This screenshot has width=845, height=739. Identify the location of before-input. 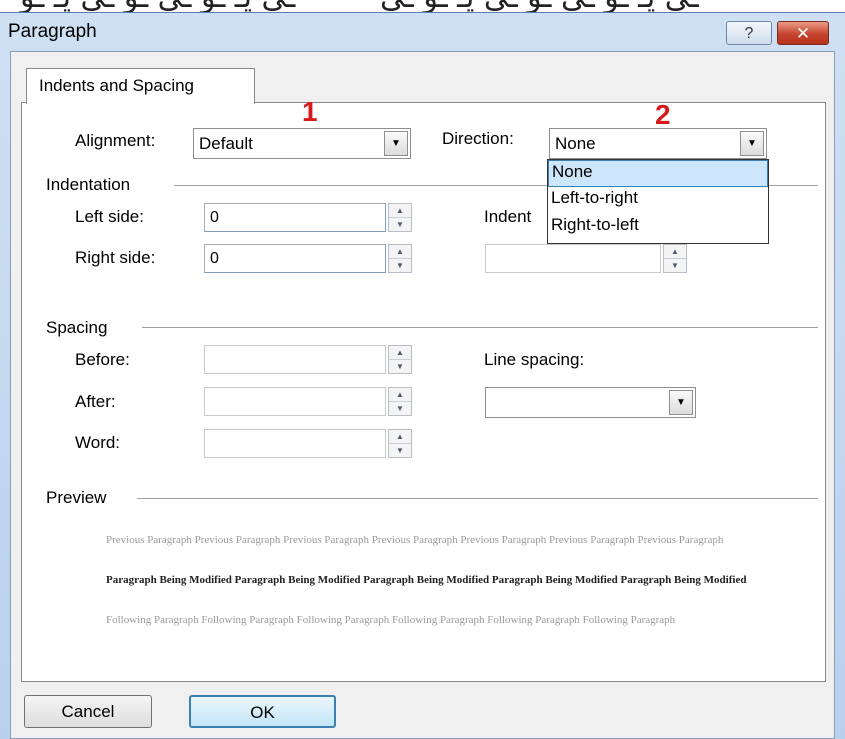
(295, 359).